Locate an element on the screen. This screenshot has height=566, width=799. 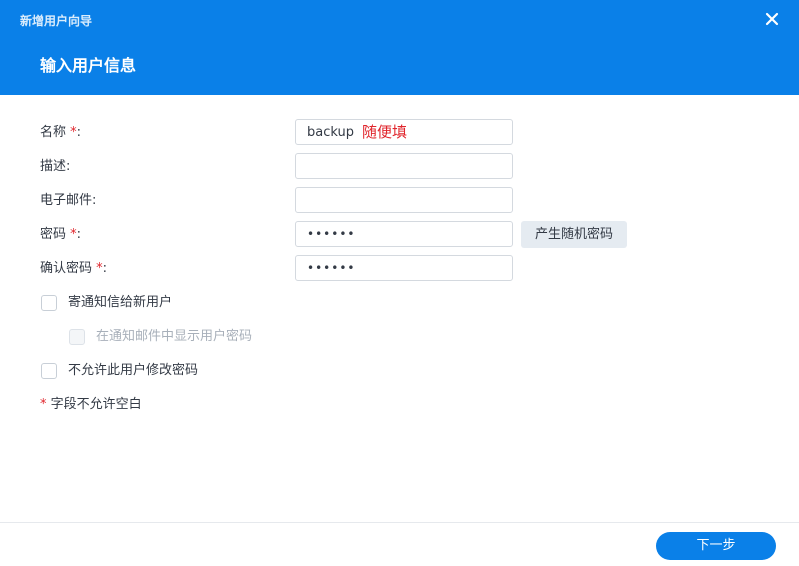
name-input: backup 随便填 is located at coordinates (404, 132).